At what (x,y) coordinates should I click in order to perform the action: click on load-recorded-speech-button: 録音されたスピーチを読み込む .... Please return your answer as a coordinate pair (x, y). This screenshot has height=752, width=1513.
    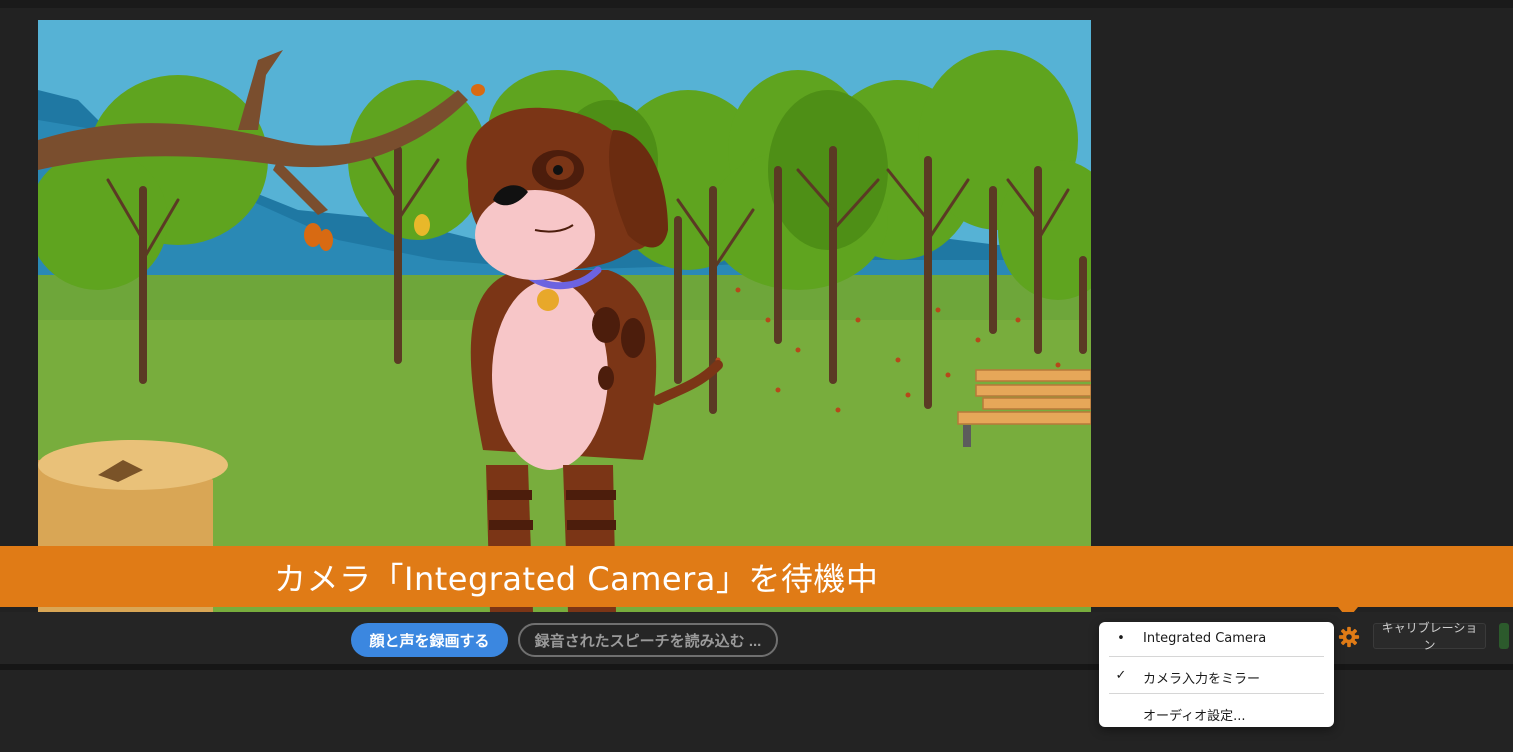
    Looking at the image, I should click on (648, 640).